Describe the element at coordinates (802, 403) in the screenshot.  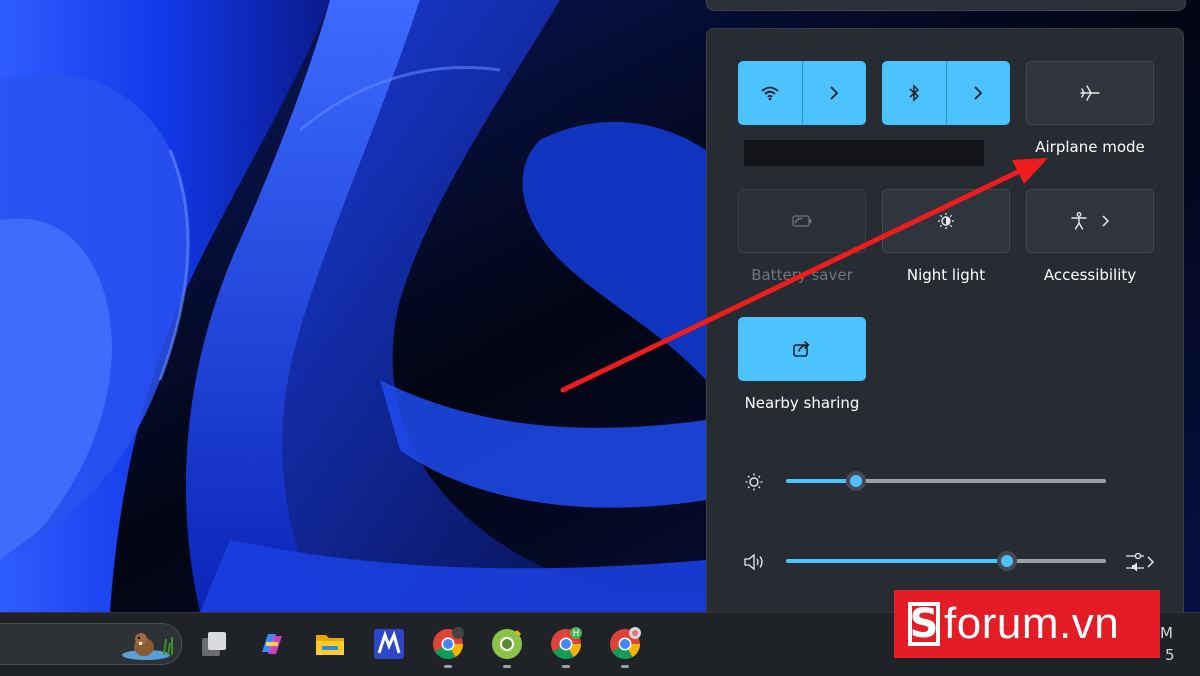
I see `nearby-sharing-label: Nearby sharing` at that location.